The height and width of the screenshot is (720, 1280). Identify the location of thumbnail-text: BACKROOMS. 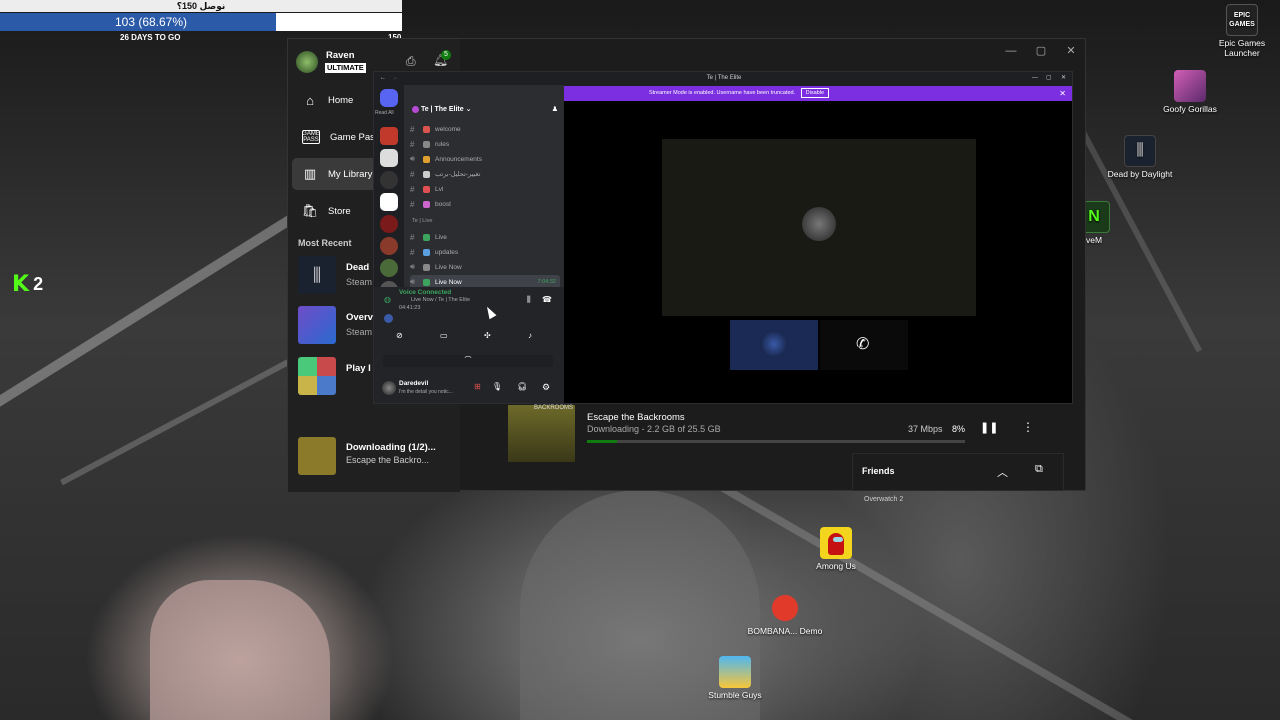
(554, 408).